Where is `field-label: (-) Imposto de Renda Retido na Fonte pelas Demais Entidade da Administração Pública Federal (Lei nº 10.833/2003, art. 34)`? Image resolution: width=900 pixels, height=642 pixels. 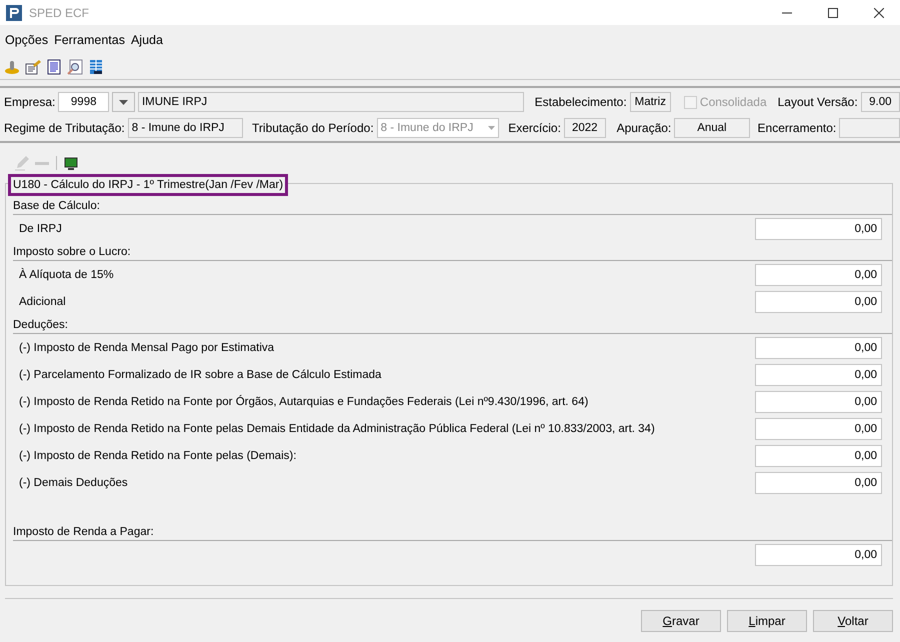 field-label: (-) Imposto de Renda Retido na Fonte pelas Demais Entidade da Administração Pública Federal (Lei nº 10.833/2003, art. 34) is located at coordinates (337, 428).